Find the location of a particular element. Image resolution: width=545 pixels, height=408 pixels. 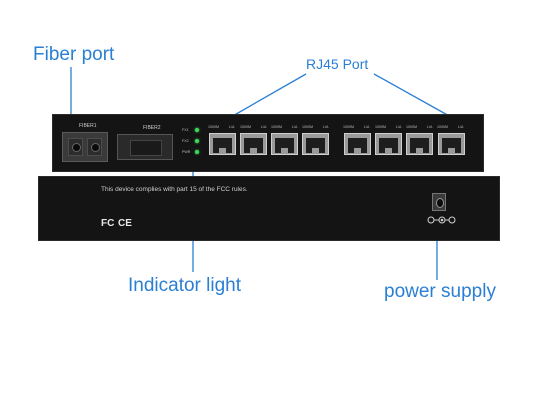

port1-speed-label: 1000M is located at coordinates (213, 127).